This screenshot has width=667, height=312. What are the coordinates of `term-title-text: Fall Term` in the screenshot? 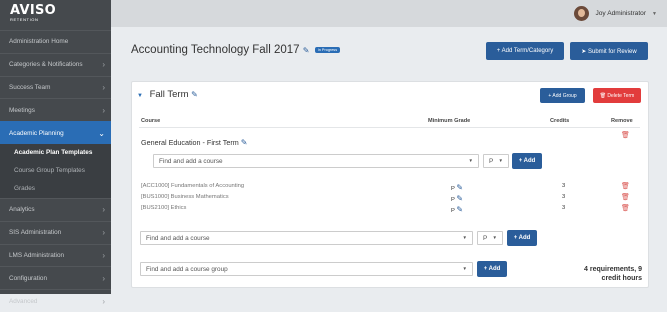 It's located at (169, 94).